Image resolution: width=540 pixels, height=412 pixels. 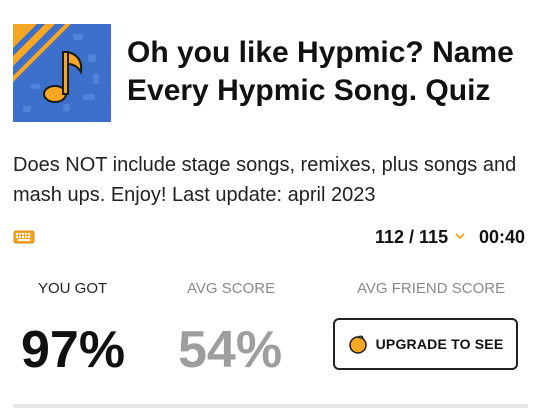 I want to click on progress-count: 112 / 115, so click(x=412, y=237).